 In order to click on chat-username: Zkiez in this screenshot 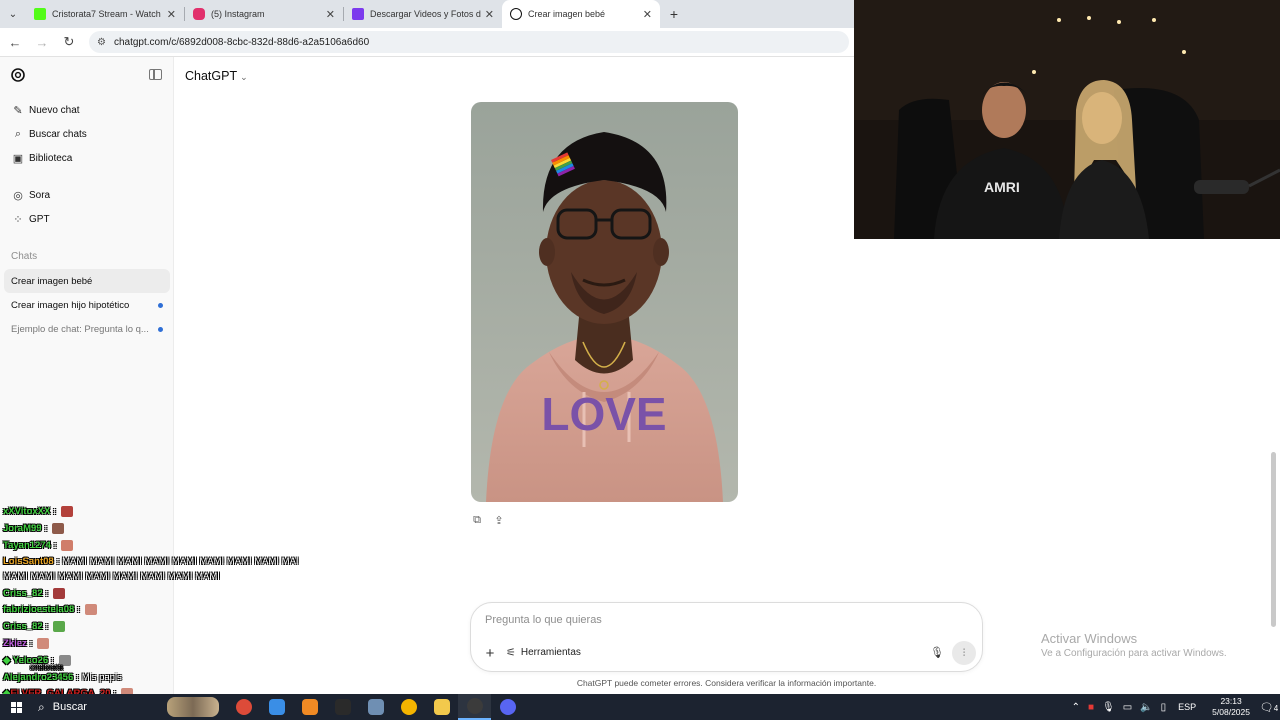, I will do `click(15, 644)`.